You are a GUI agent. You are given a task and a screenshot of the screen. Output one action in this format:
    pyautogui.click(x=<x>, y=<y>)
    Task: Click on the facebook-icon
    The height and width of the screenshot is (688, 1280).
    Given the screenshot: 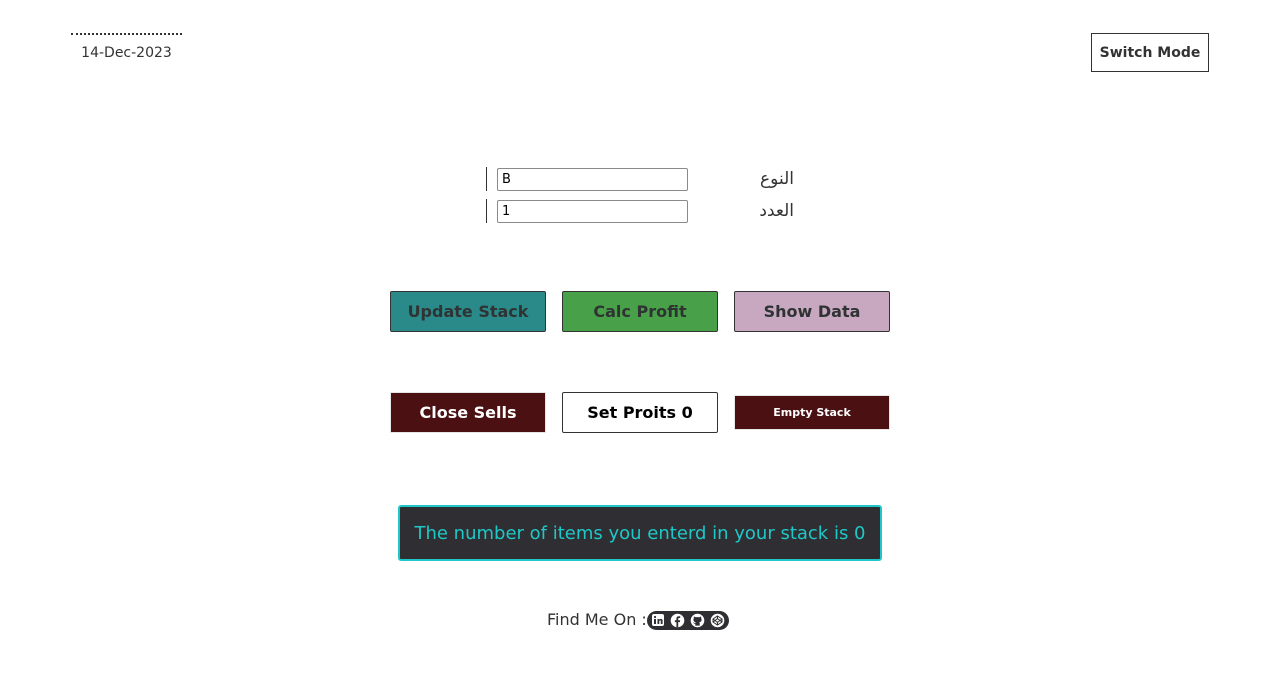 What is the action you would take?
    pyautogui.click(x=678, y=620)
    